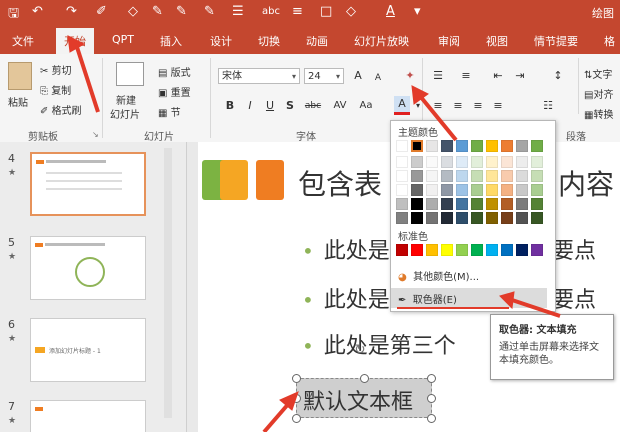 The height and width of the screenshot is (432, 620). Describe the element at coordinates (536, 308) in the screenshot. I see `arrow-to-eyedropper` at that location.